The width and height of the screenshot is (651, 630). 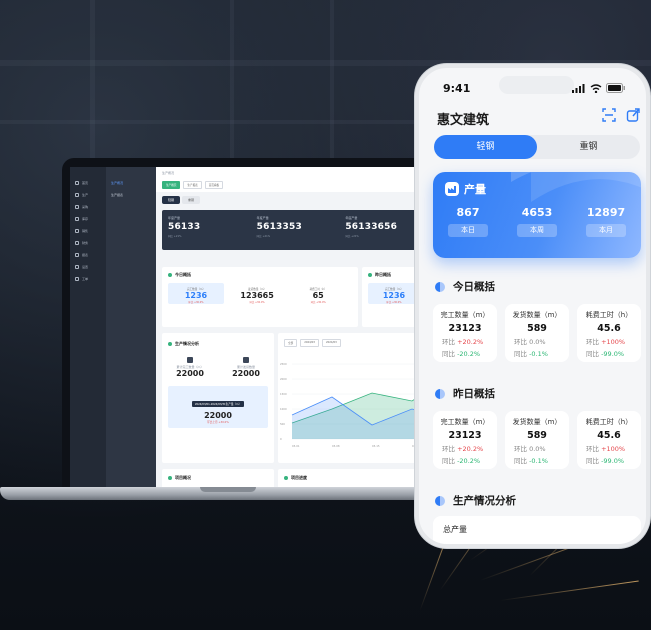 I want to click on nav-item: 销售, so click(x=88, y=231).